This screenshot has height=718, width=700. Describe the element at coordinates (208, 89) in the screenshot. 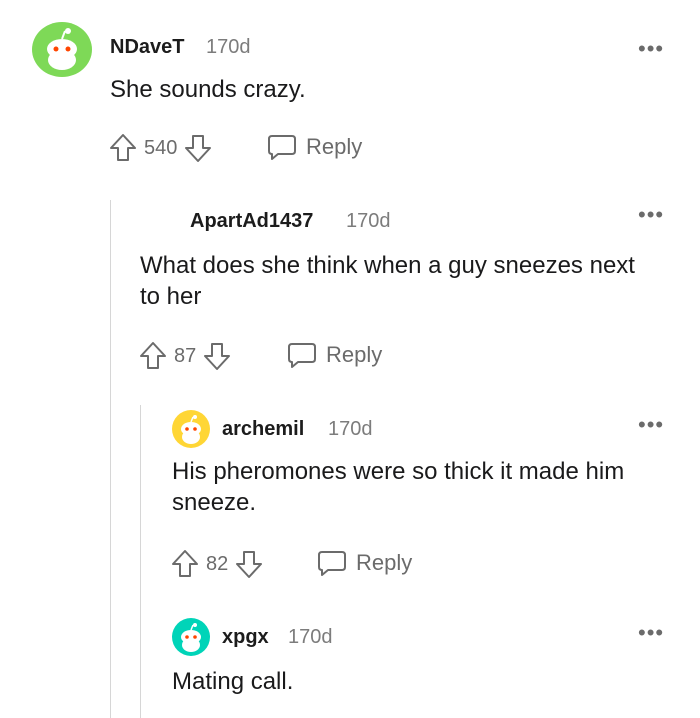

I see `comment-body: She sounds crazy.` at that location.